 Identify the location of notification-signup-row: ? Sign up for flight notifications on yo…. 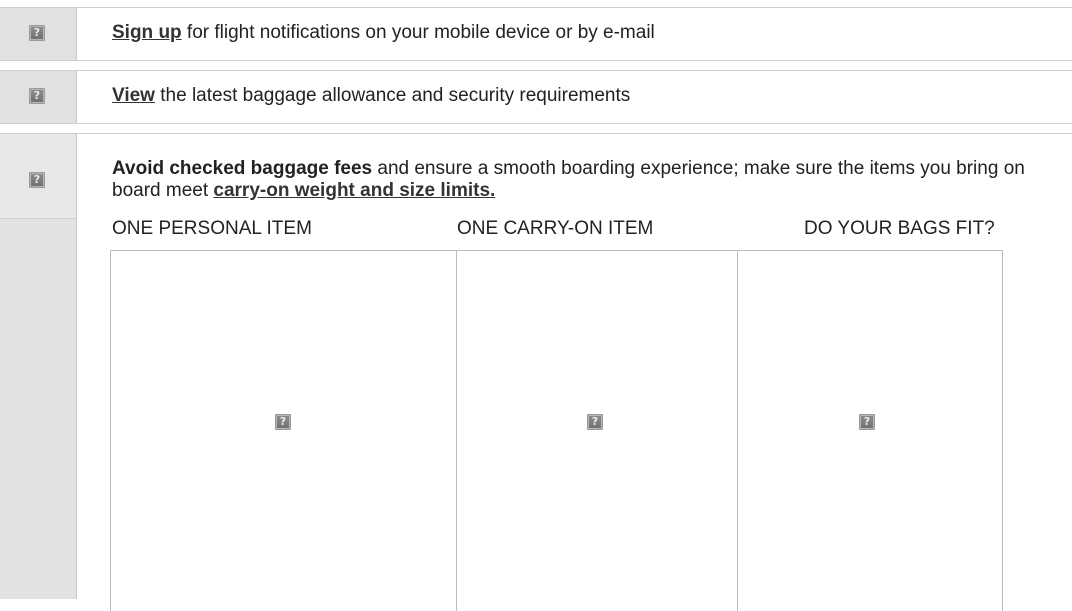
(536, 34).